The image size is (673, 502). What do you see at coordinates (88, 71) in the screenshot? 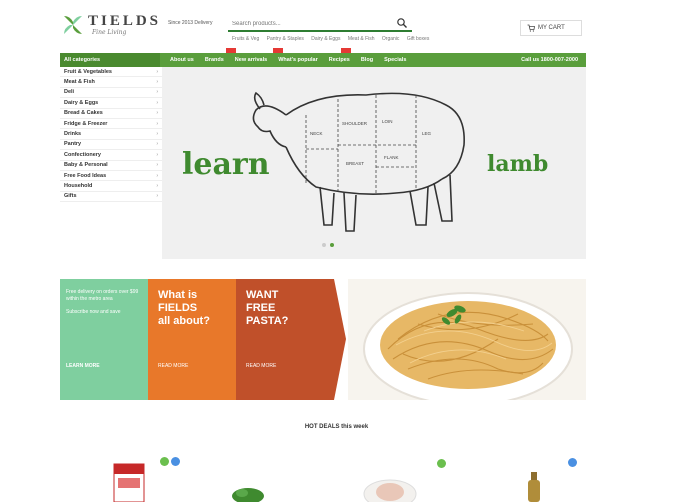
I see `sidebar-item-label: Fruit & Vegetables` at bounding box center [88, 71].